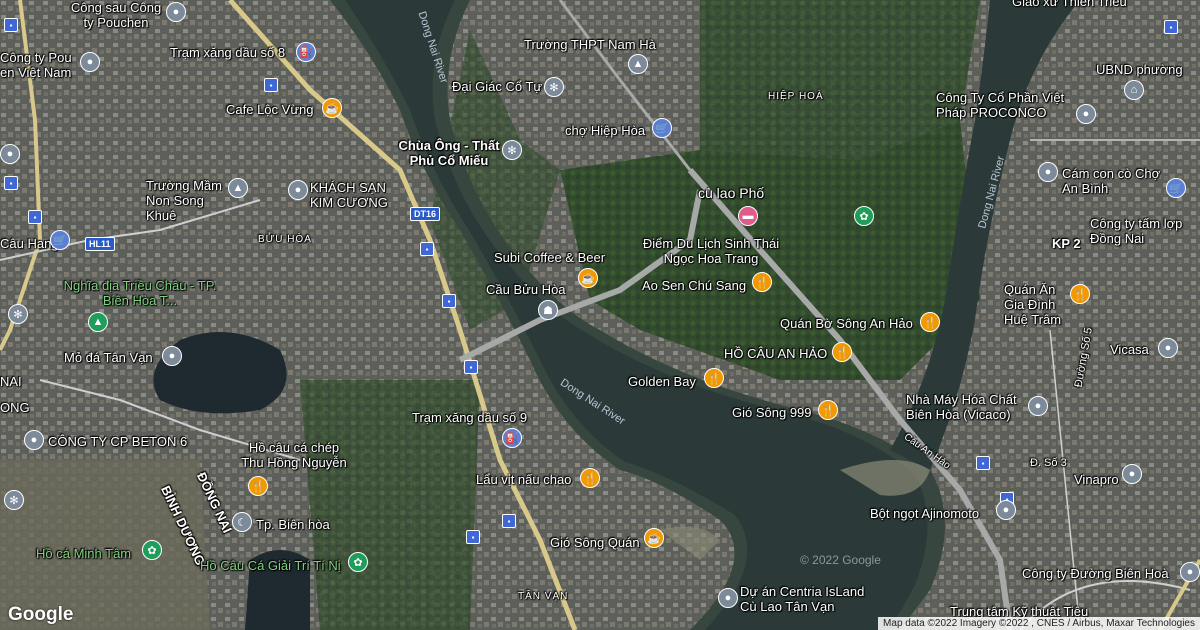 The width and height of the screenshot is (1200, 630). I want to click on place-label: Subi Coffee & Beer, so click(550, 257).